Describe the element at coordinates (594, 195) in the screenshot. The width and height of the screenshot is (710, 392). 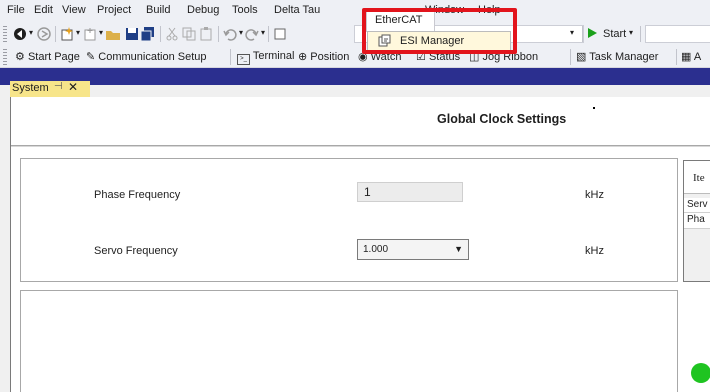
I see `phase-unit-label: kHz` at that location.